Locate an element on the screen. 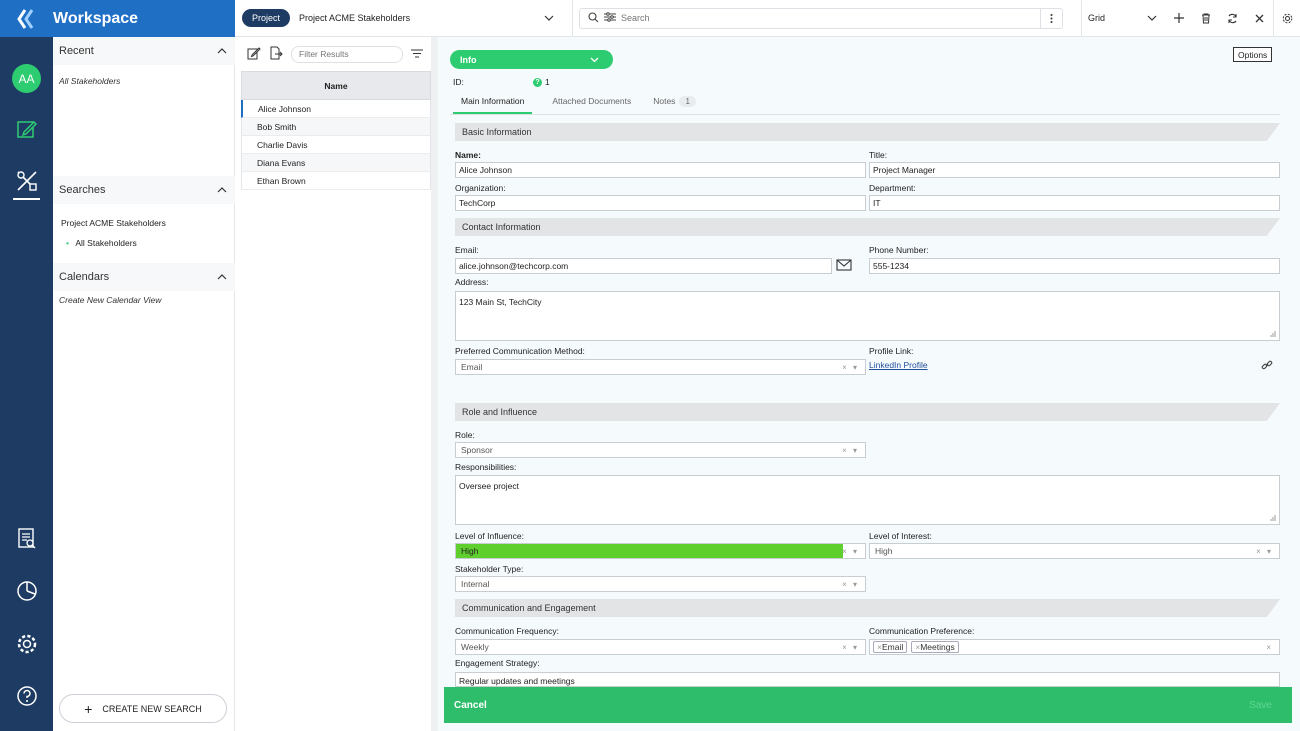  calendars-section-header: Calendars is located at coordinates (144, 277).